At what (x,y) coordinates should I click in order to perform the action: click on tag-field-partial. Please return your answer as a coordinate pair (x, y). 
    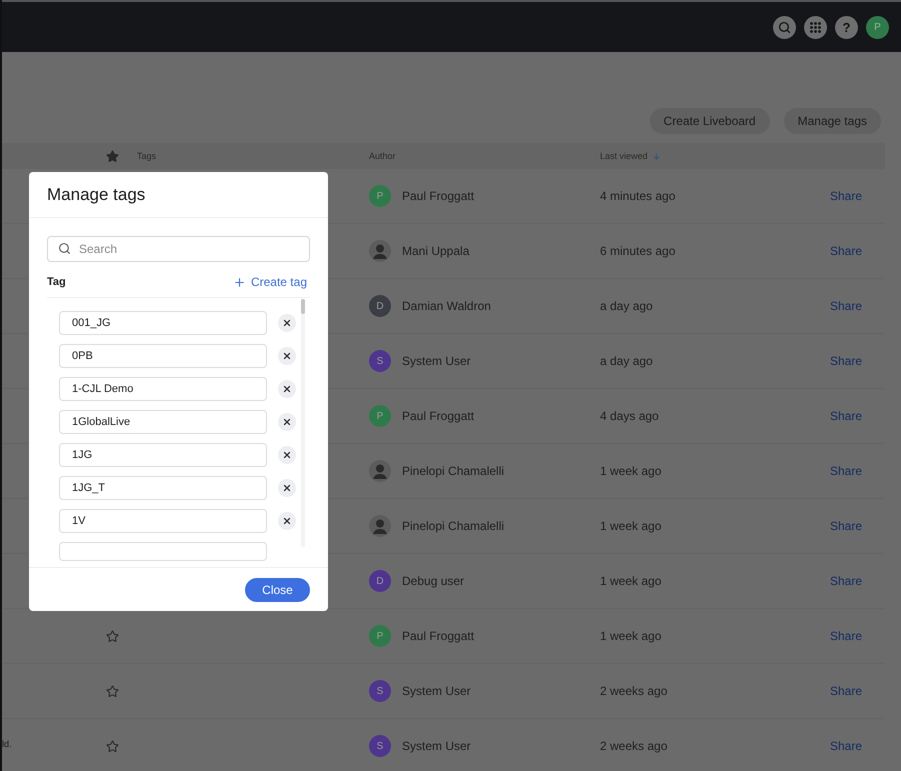
    Looking at the image, I should click on (163, 551).